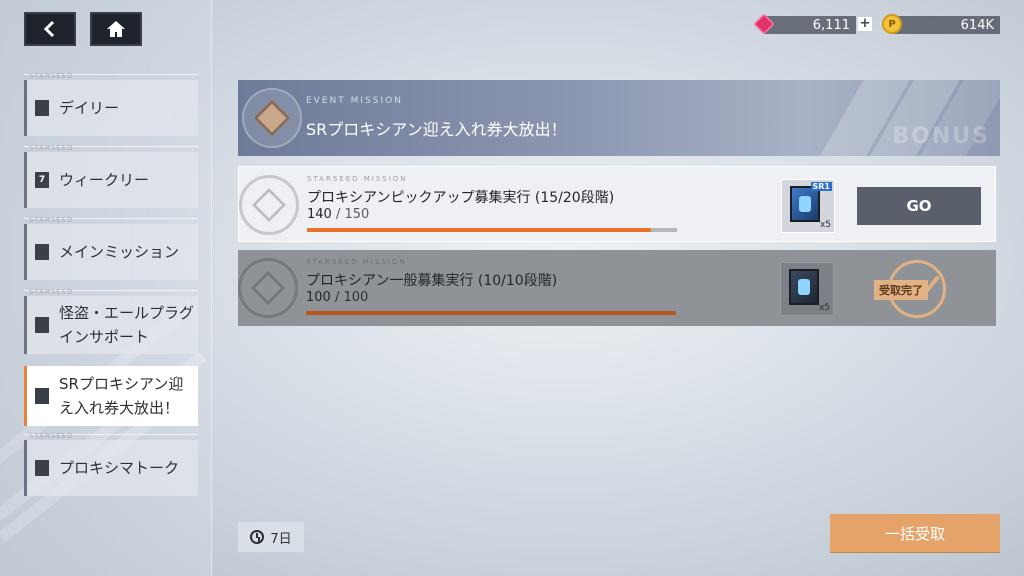 The image size is (1024, 576). I want to click on coin-counter: 614K, so click(946, 25).